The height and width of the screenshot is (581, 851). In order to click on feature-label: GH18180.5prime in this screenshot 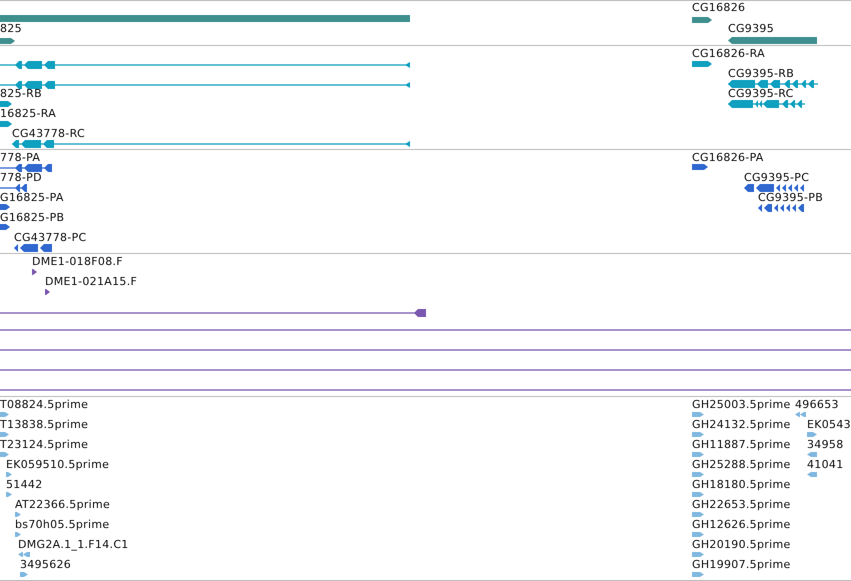, I will do `click(741, 485)`.